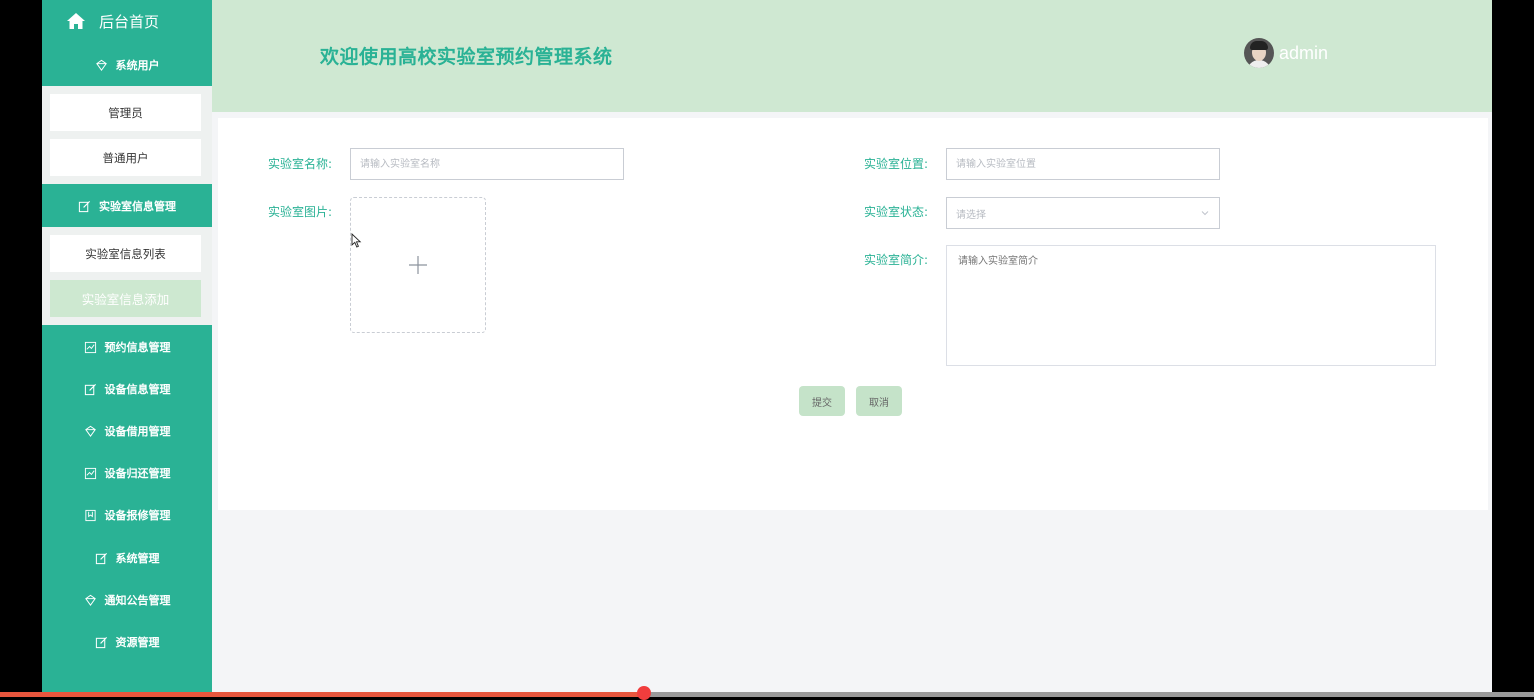 This screenshot has width=1534, height=700. I want to click on menu-notices: 通知公告管理, so click(127, 600).